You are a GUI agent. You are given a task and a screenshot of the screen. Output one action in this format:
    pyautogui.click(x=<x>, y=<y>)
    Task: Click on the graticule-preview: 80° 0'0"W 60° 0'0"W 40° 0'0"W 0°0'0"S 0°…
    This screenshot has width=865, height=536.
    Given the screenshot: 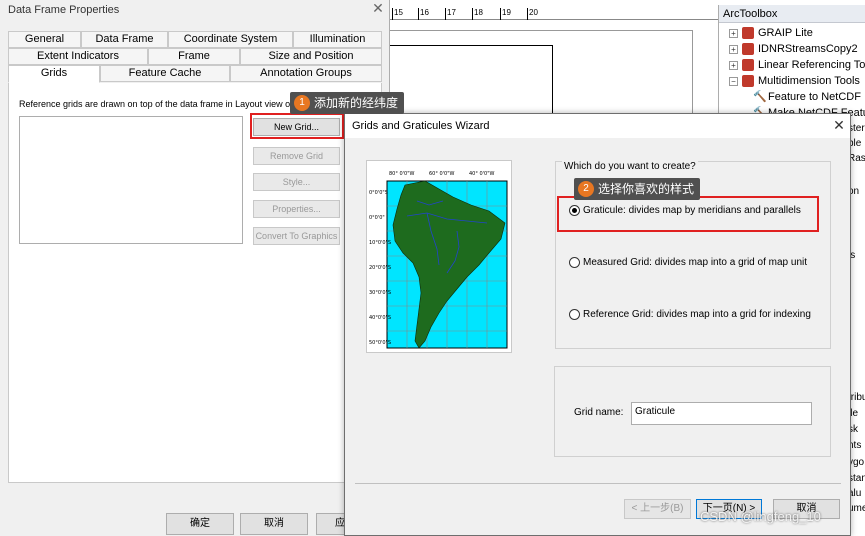 What is the action you would take?
    pyautogui.click(x=439, y=256)
    